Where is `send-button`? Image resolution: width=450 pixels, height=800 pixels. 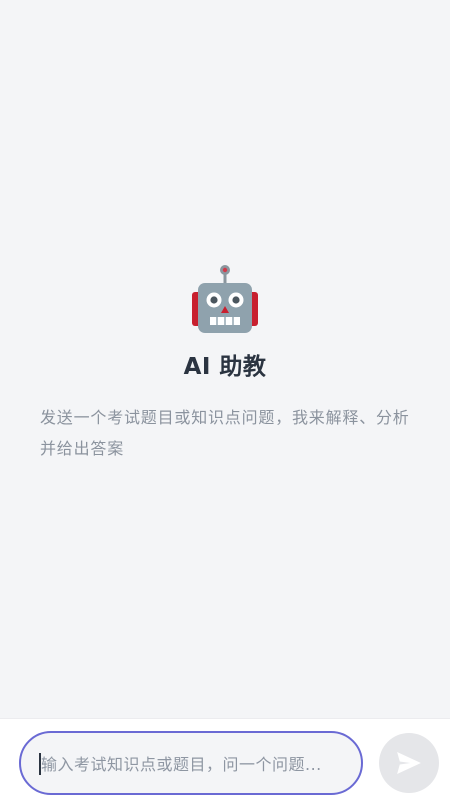 send-button is located at coordinates (409, 763).